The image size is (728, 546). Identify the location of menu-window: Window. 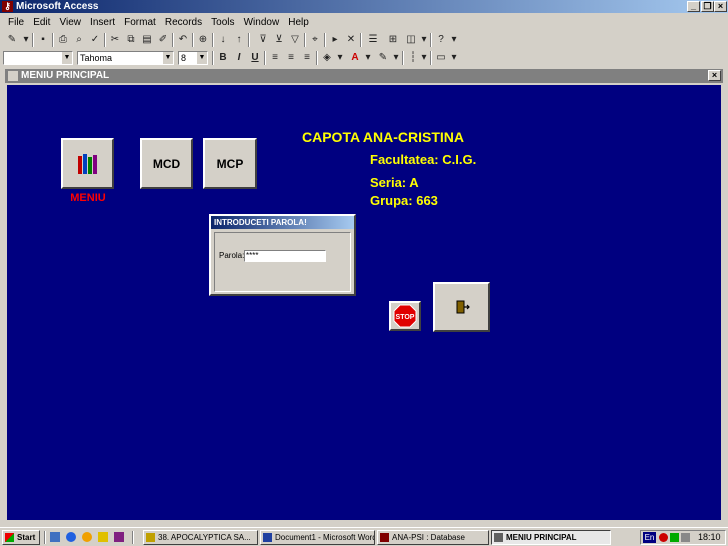
(262, 22).